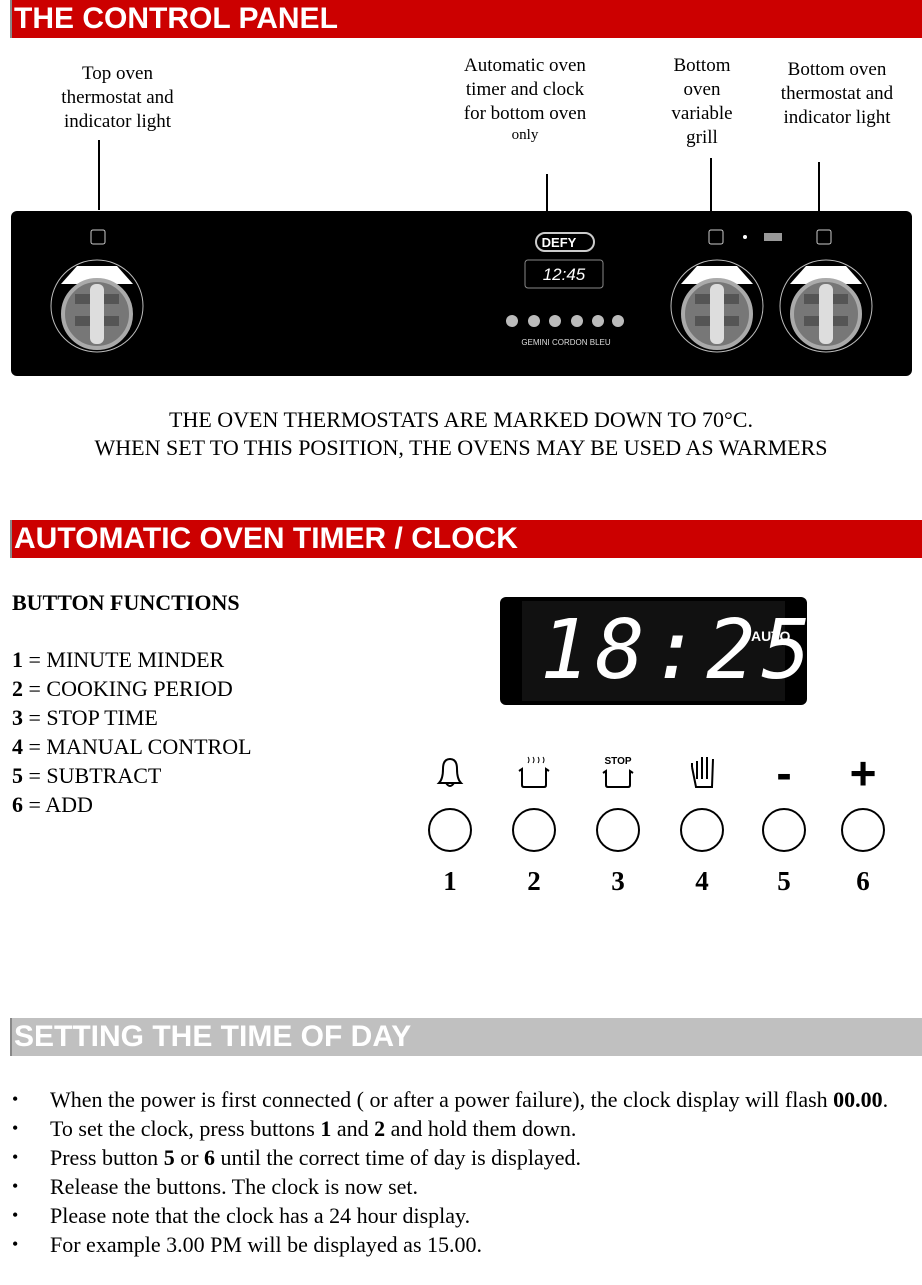 The width and height of the screenshot is (922, 1285). What do you see at coordinates (118, 659) in the screenshot?
I see `button-function-1: 1 = MINUTE MINDER` at bounding box center [118, 659].